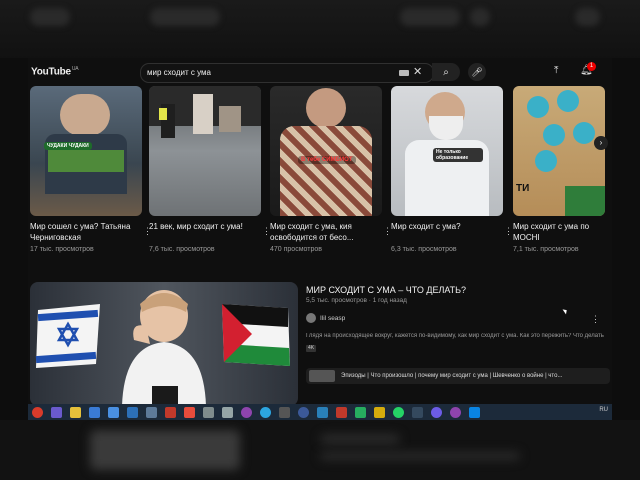 This screenshot has width=640, height=480. I want to click on short-views: 7,1 тыс. просмотров, so click(546, 249).